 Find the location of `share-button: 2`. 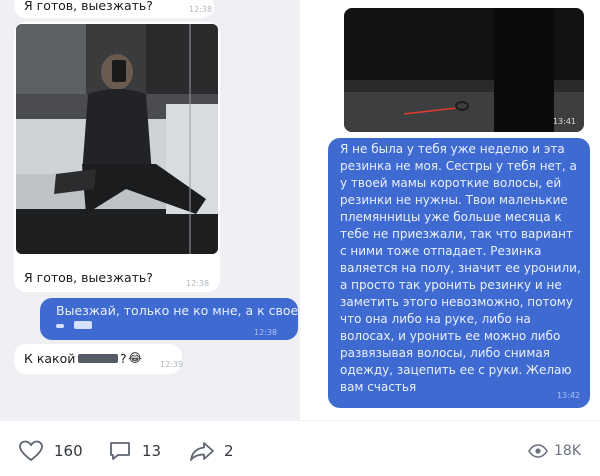

share-button: 2 is located at coordinates (211, 451).